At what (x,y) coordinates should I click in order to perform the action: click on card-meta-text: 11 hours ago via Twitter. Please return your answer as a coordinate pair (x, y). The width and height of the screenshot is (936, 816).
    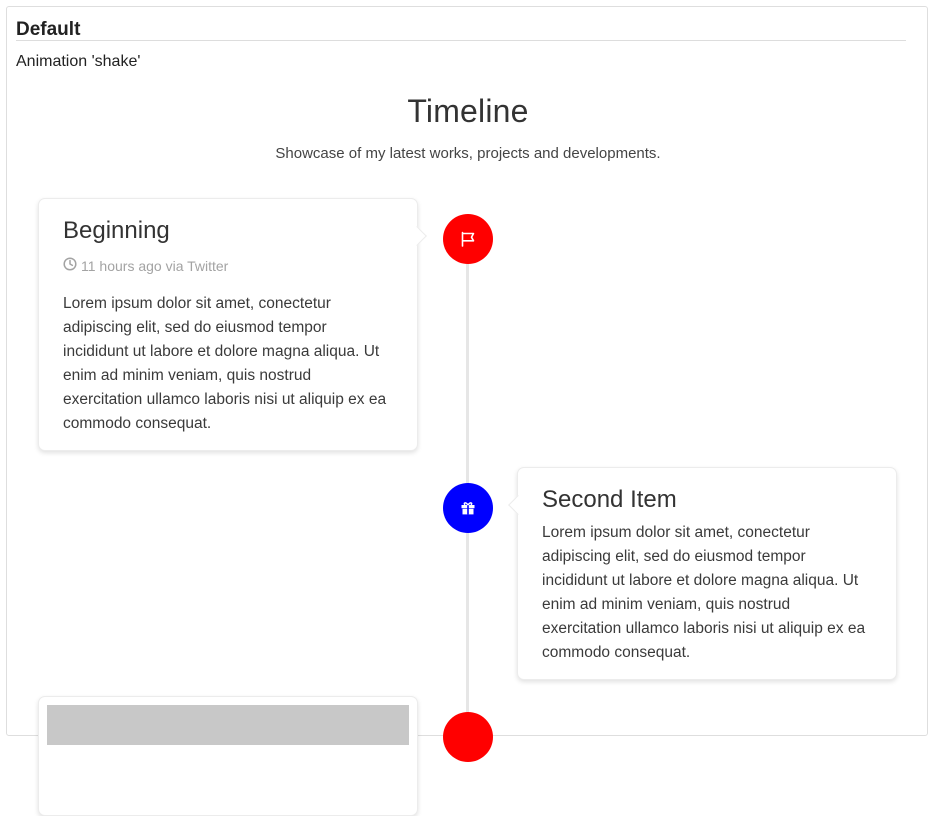
    Looking at the image, I should click on (155, 265).